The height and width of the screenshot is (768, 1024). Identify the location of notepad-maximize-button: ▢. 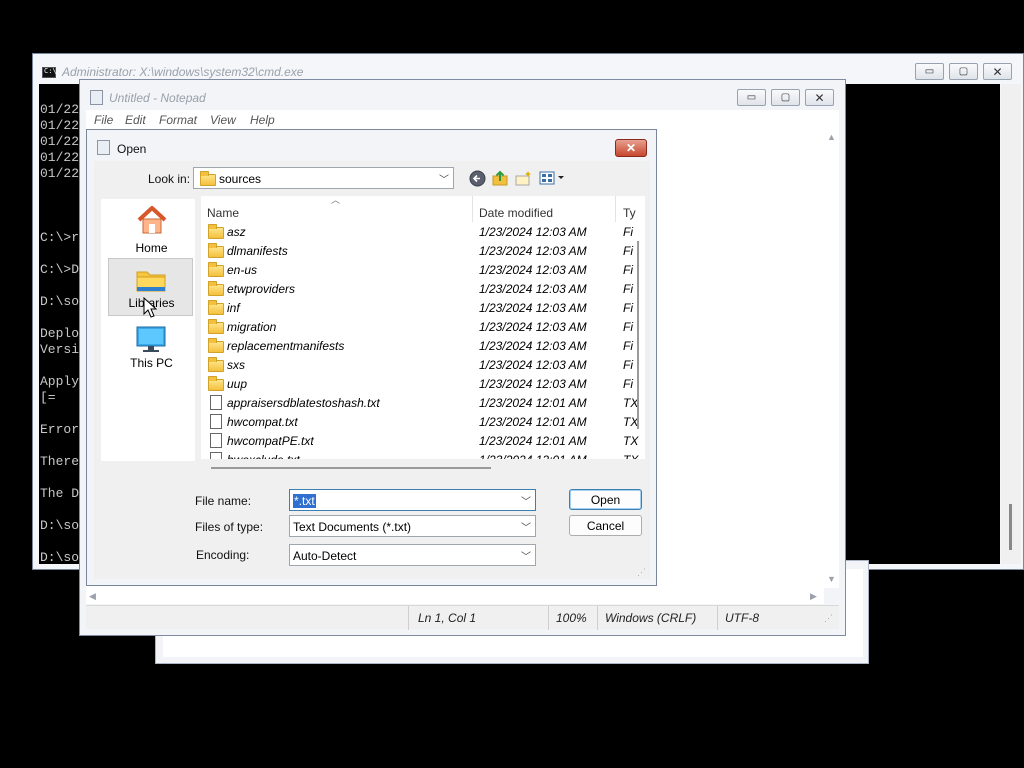
(785, 97).